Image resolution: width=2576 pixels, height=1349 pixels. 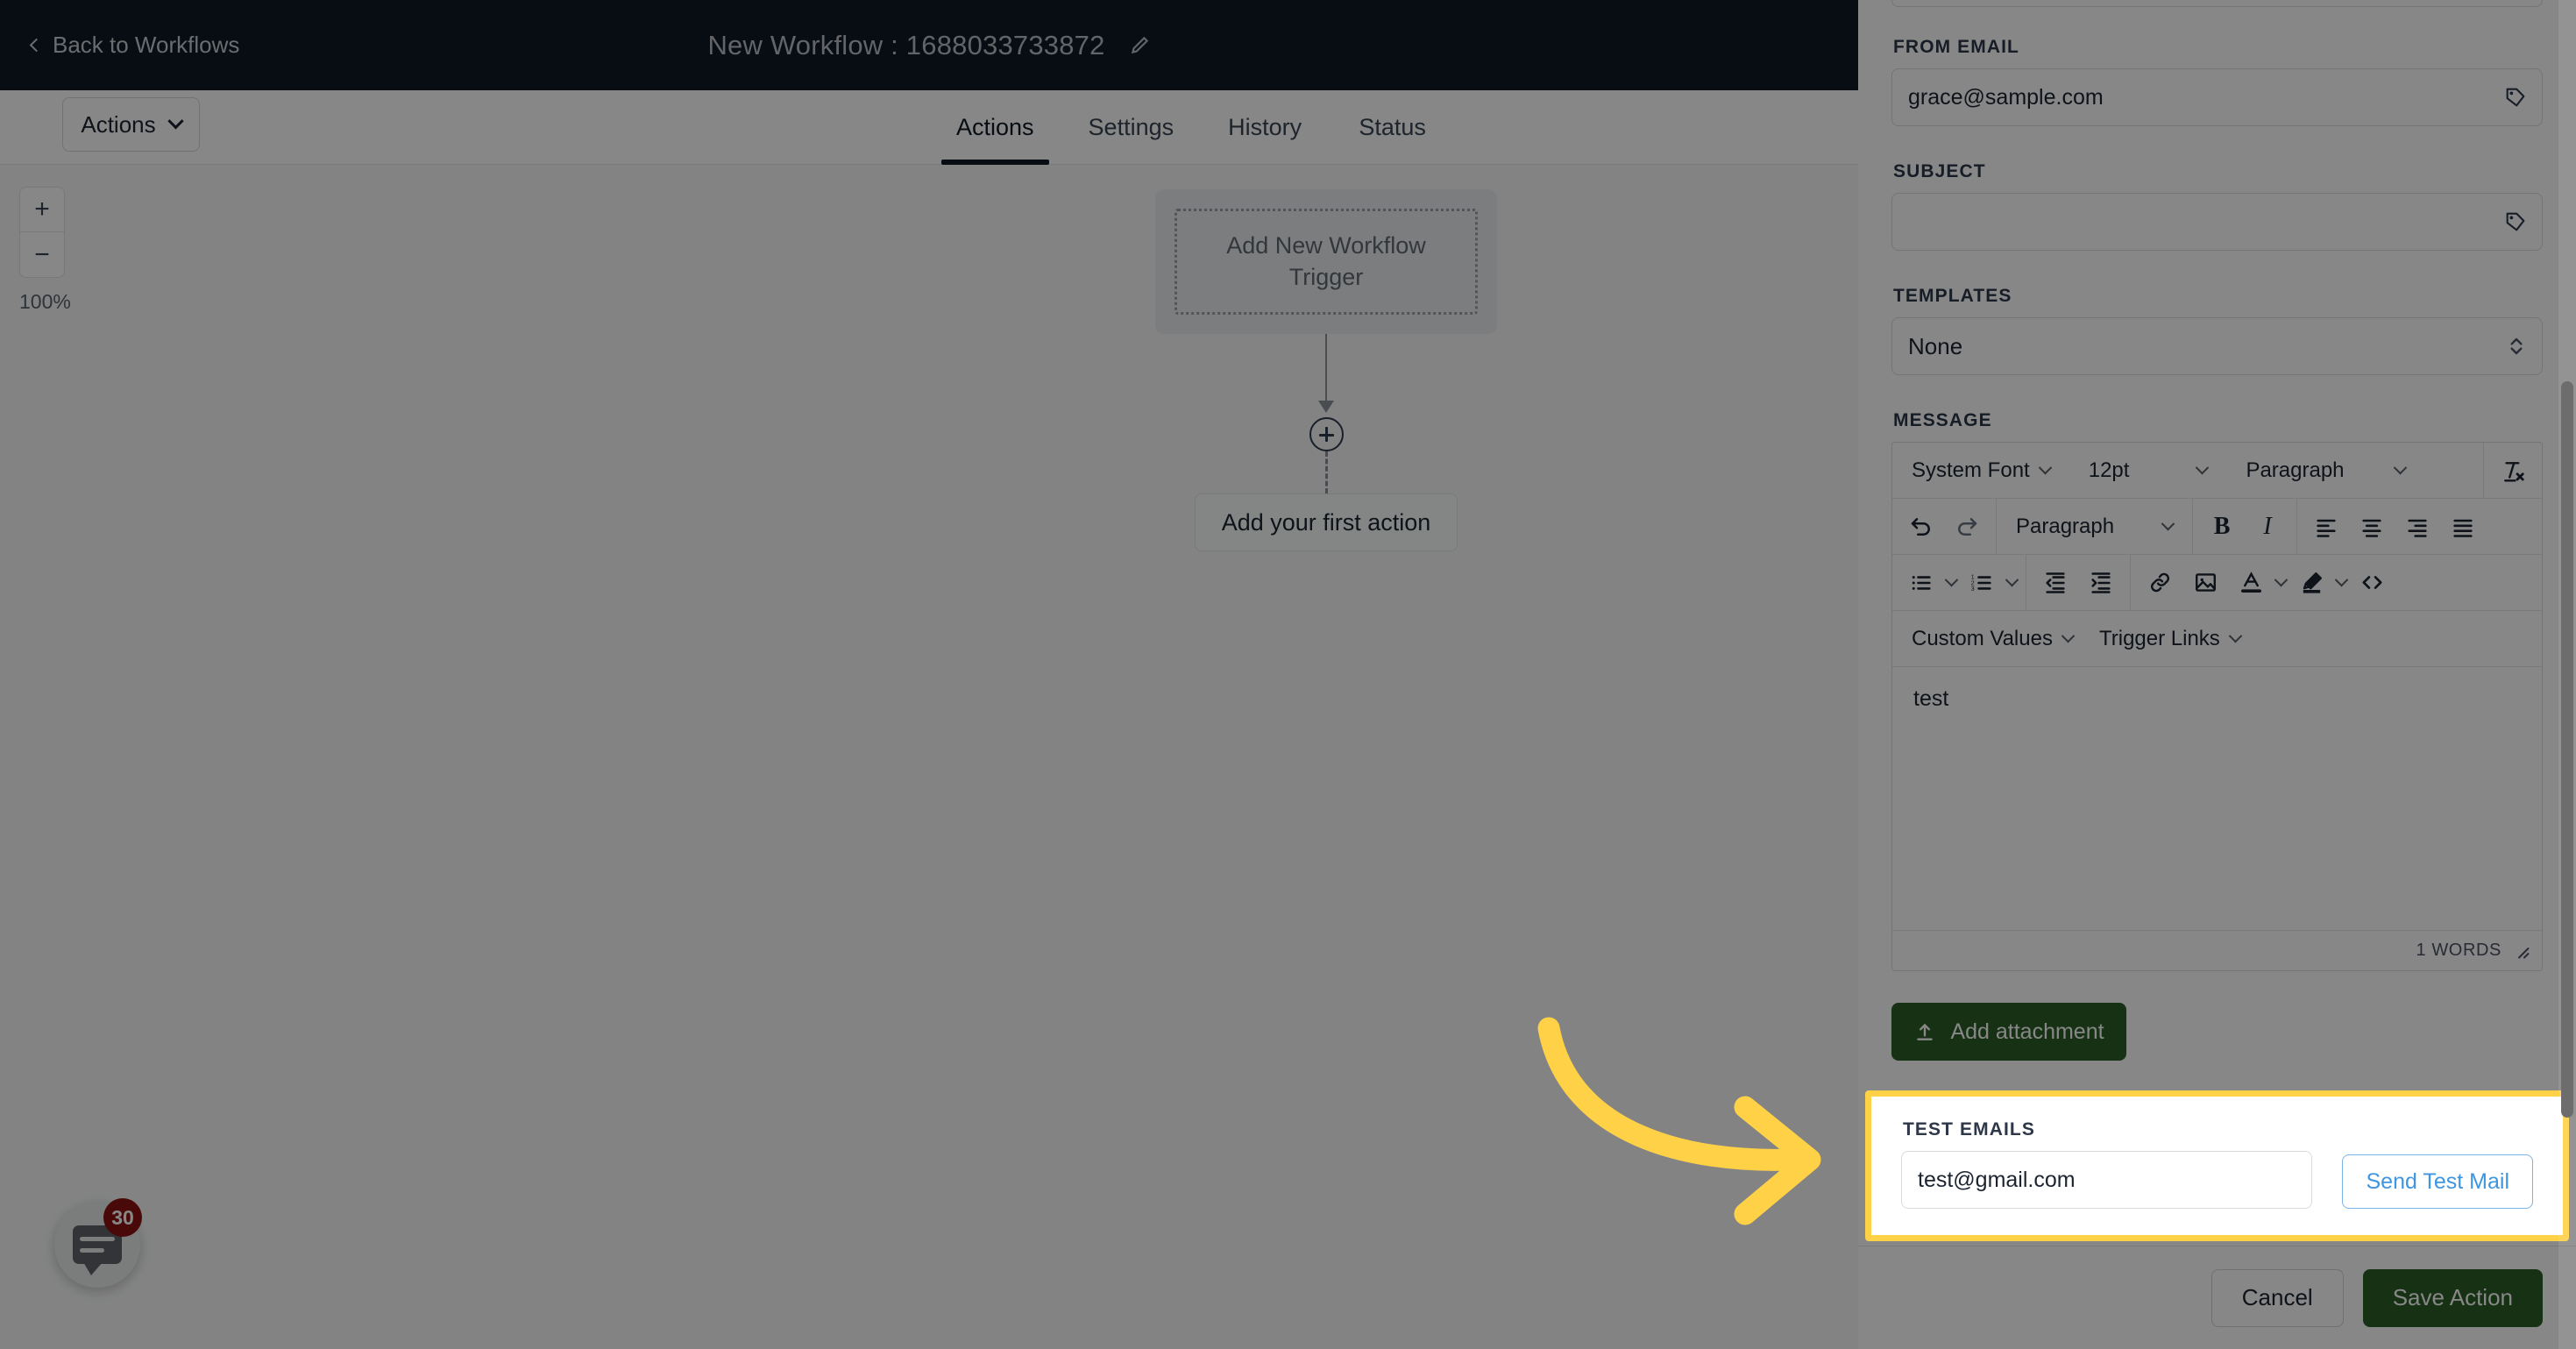 I want to click on undo-icon, so click(x=1920, y=526).